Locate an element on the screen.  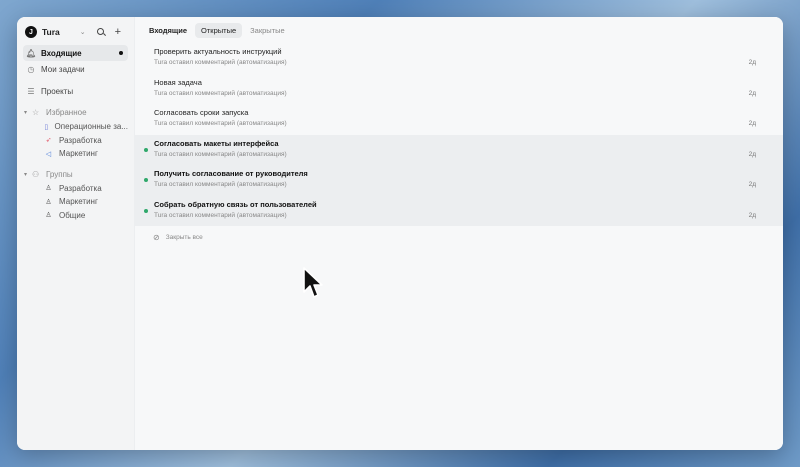
list-icon: ☰ is located at coordinates (31, 91).